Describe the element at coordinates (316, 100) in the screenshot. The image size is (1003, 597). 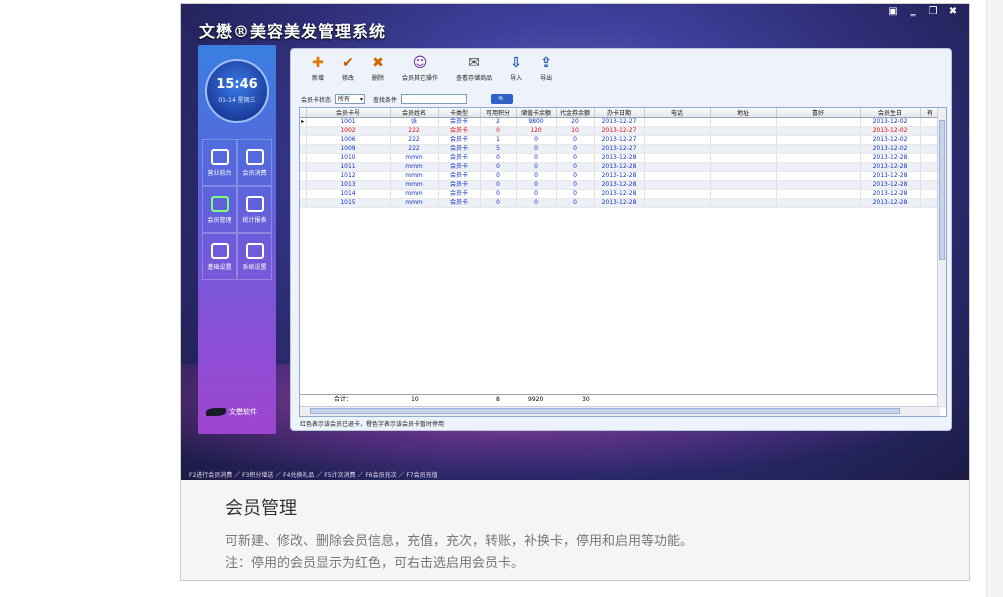
I see `status-filter-label: 会员卡状态` at that location.